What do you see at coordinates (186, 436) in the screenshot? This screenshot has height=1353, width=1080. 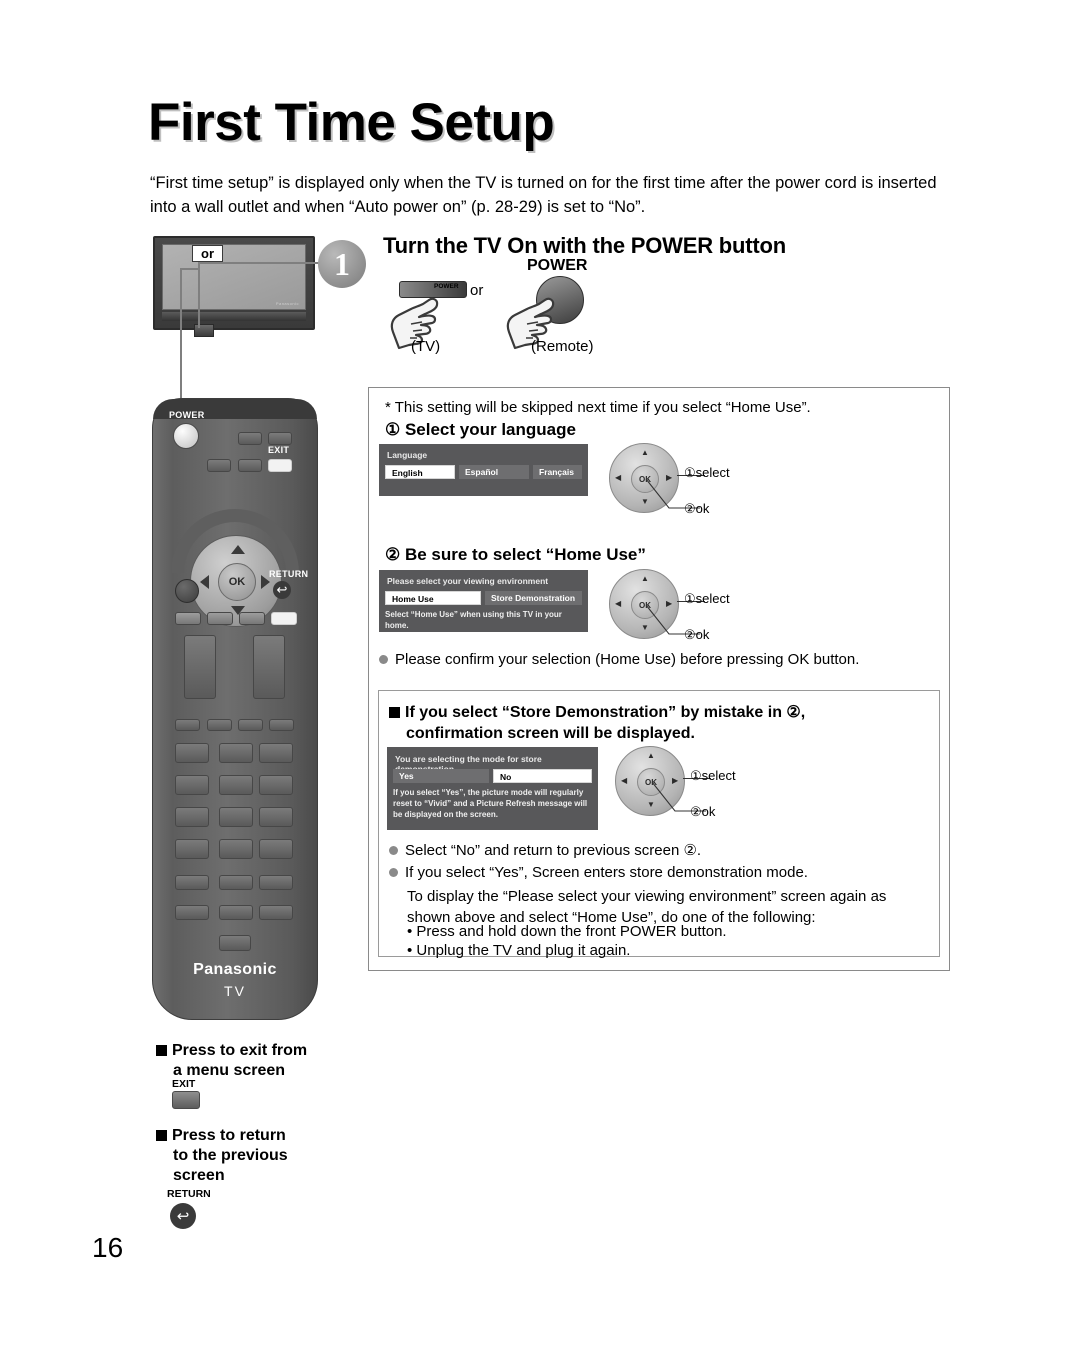 I see `remote-power-button` at bounding box center [186, 436].